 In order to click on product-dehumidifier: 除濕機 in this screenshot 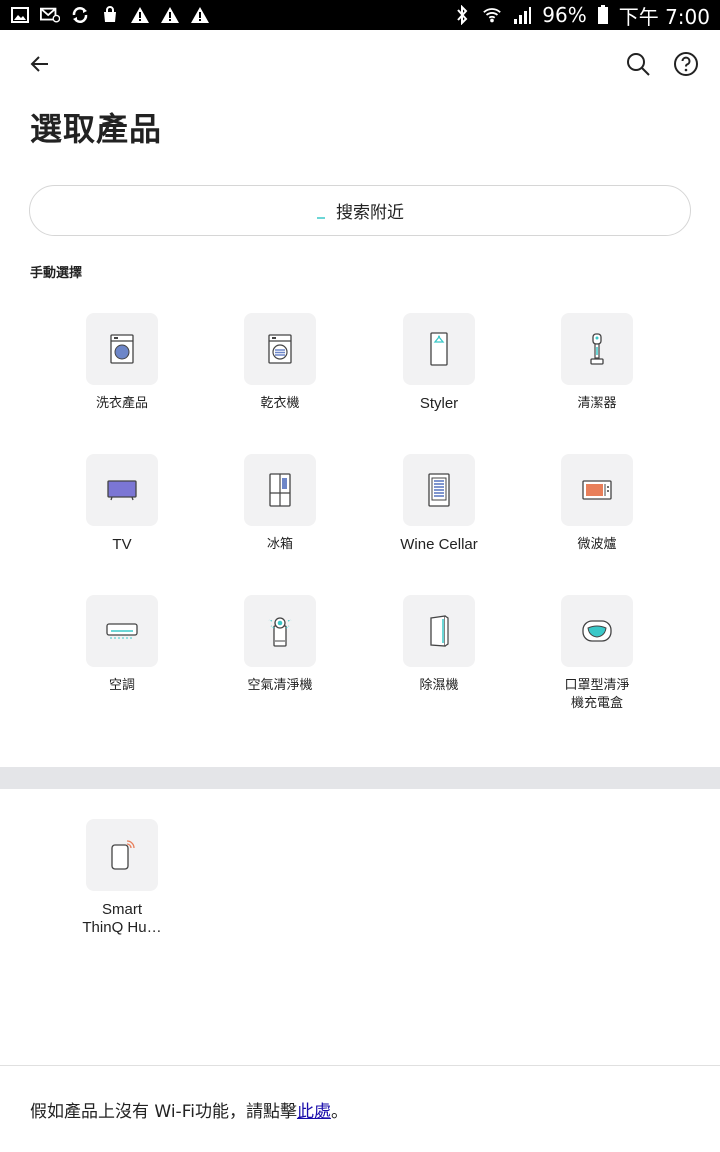, I will do `click(439, 645)`.